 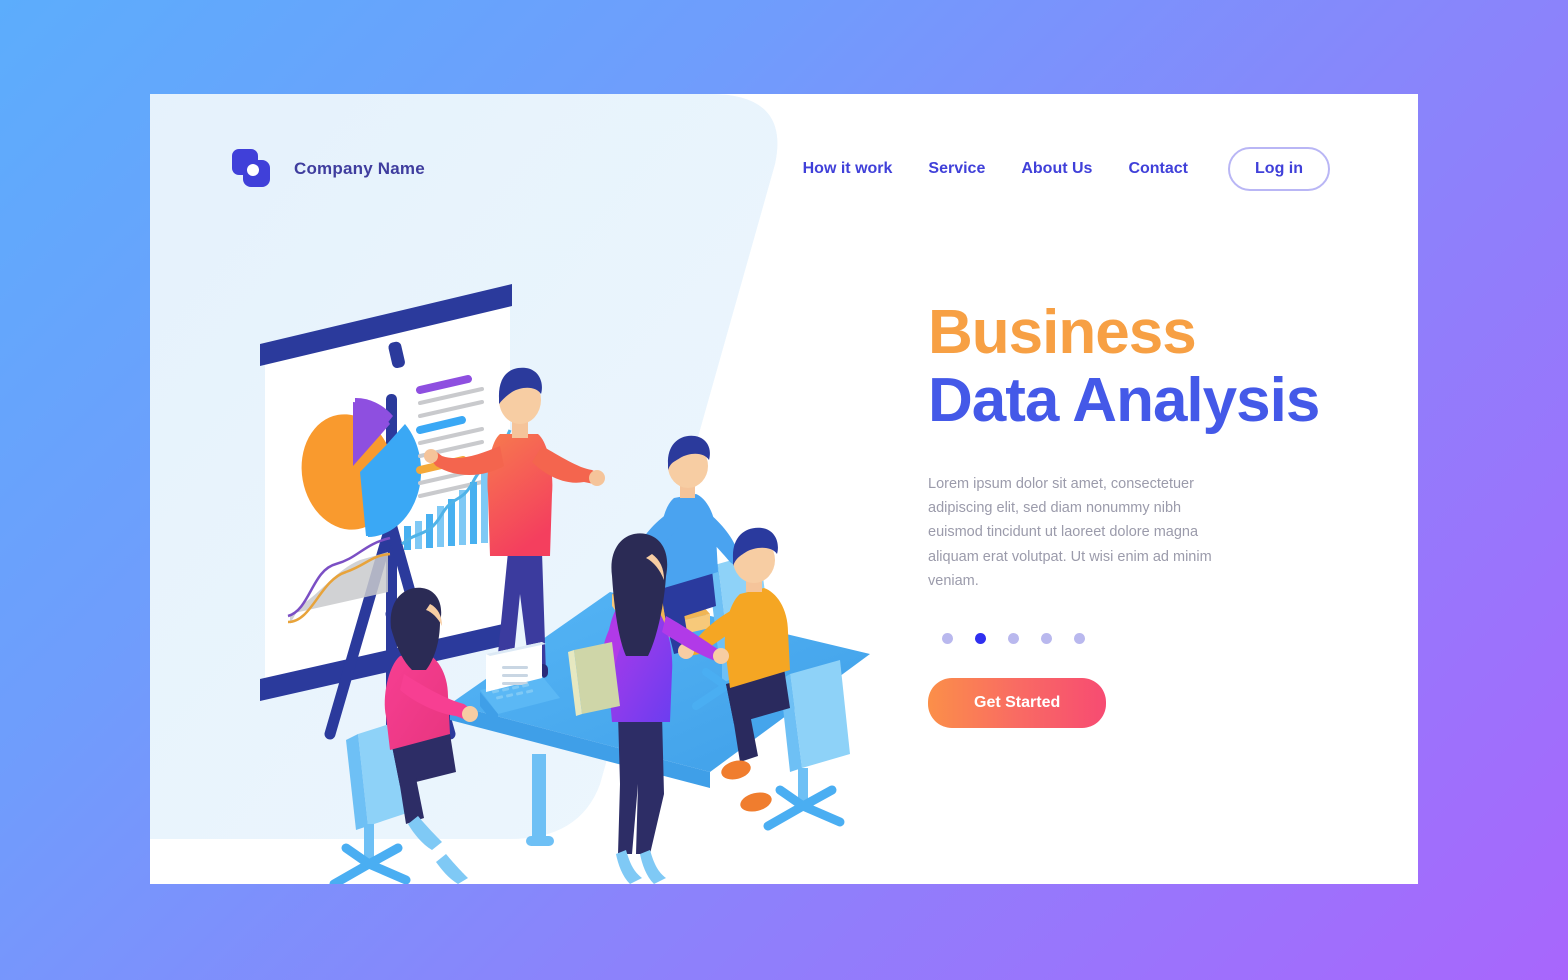 What do you see at coordinates (1124, 400) in the screenshot?
I see `page-title-line2: Data Analysis` at bounding box center [1124, 400].